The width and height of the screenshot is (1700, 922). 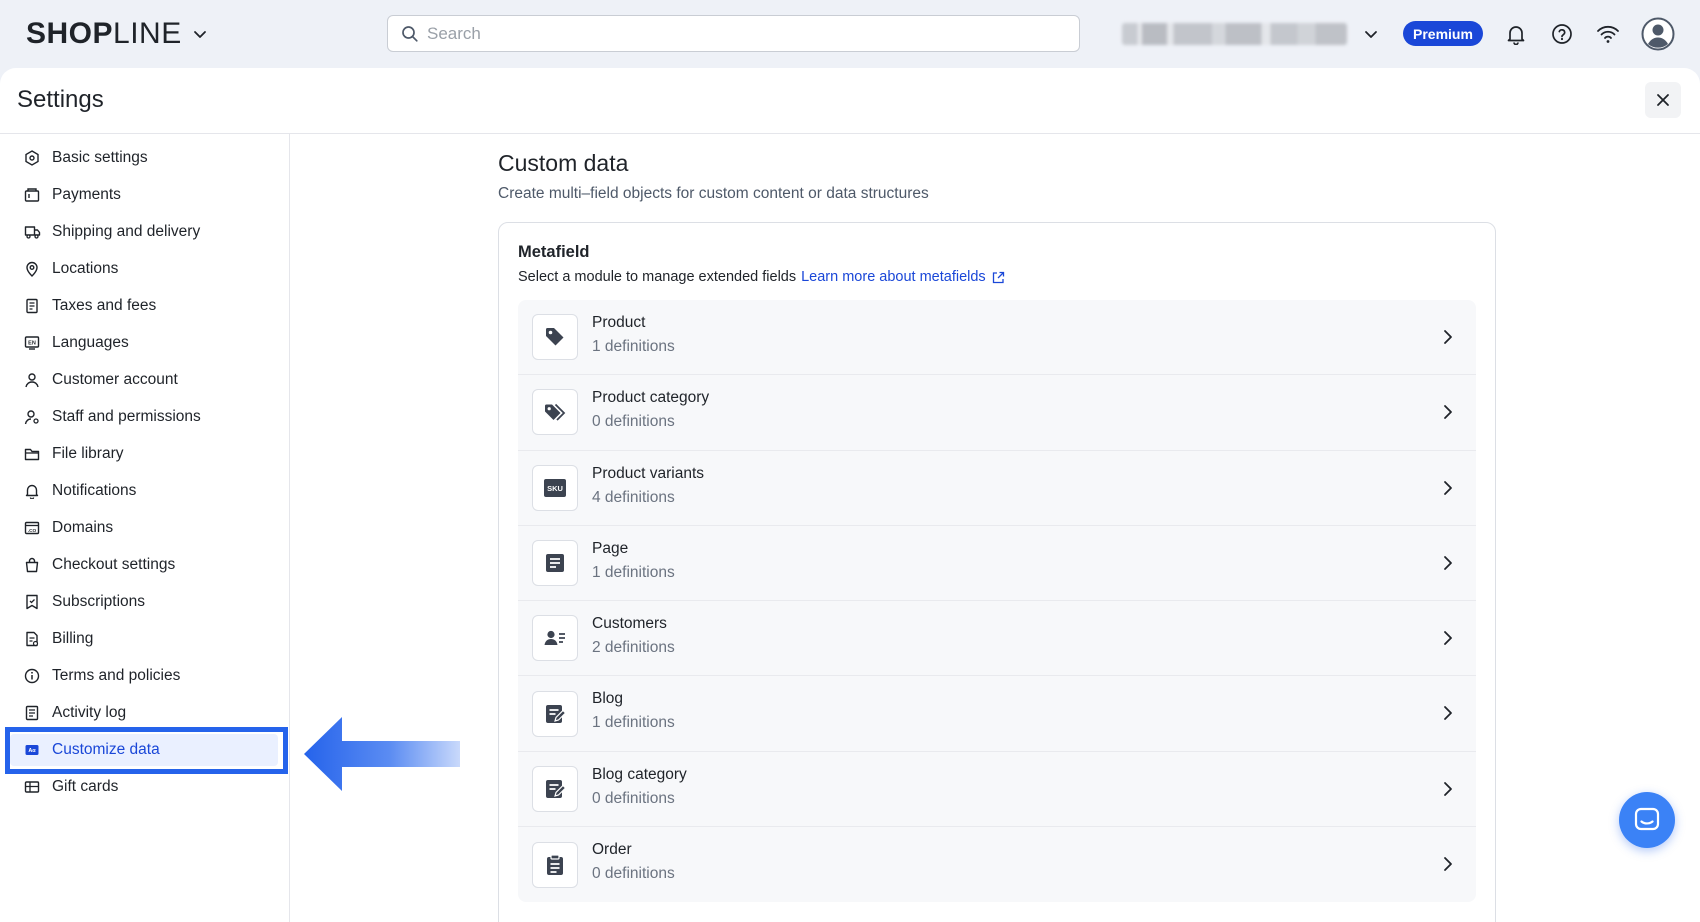 I want to click on folder-icon, so click(x=32, y=454).